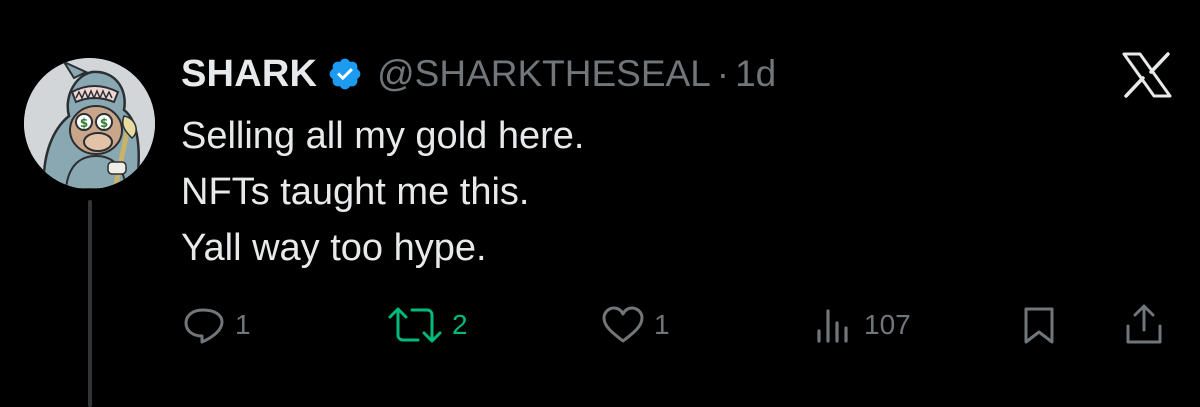 Image resolution: width=1200 pixels, height=407 pixels. Describe the element at coordinates (415, 325) in the screenshot. I see `repost-icon` at that location.